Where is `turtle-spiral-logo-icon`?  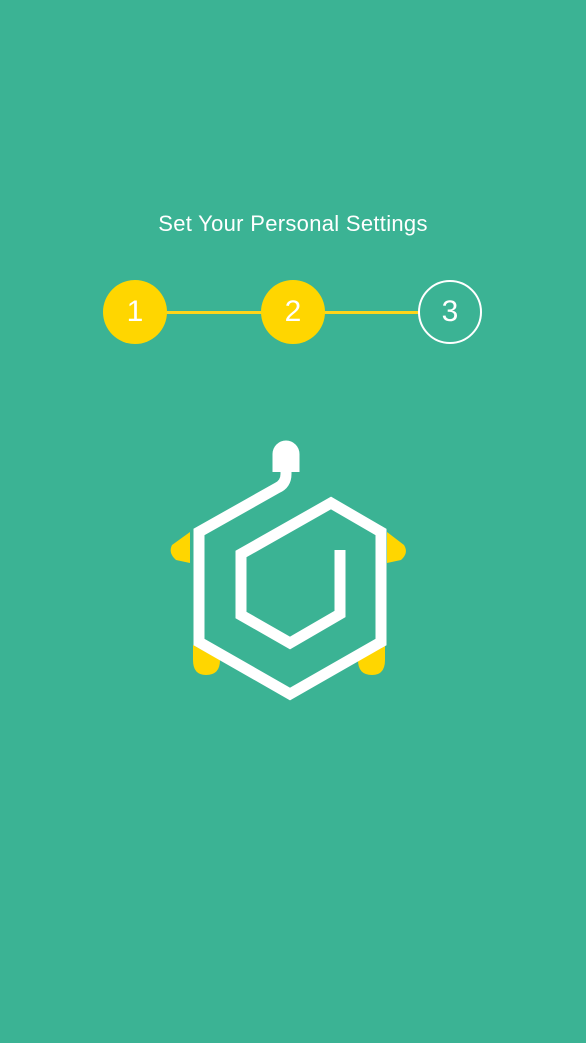
turtle-spiral-logo-icon is located at coordinates (288, 570).